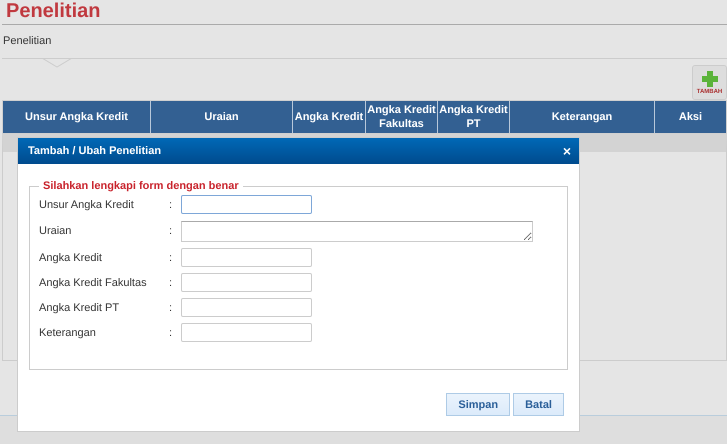 The height and width of the screenshot is (444, 727). What do you see at coordinates (582, 117) in the screenshot?
I see `column-header: Keterangan` at bounding box center [582, 117].